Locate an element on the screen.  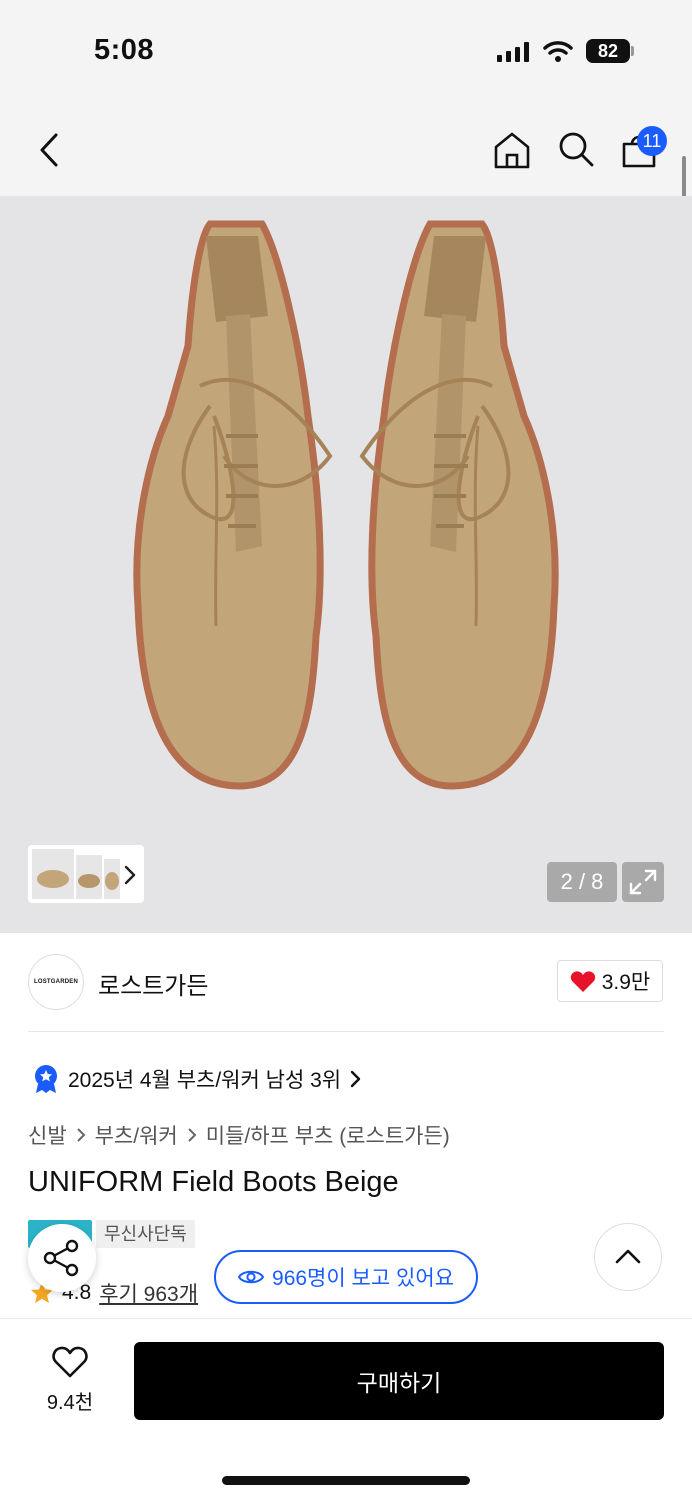
wishlist-heart-icon is located at coordinates (70, 1362).